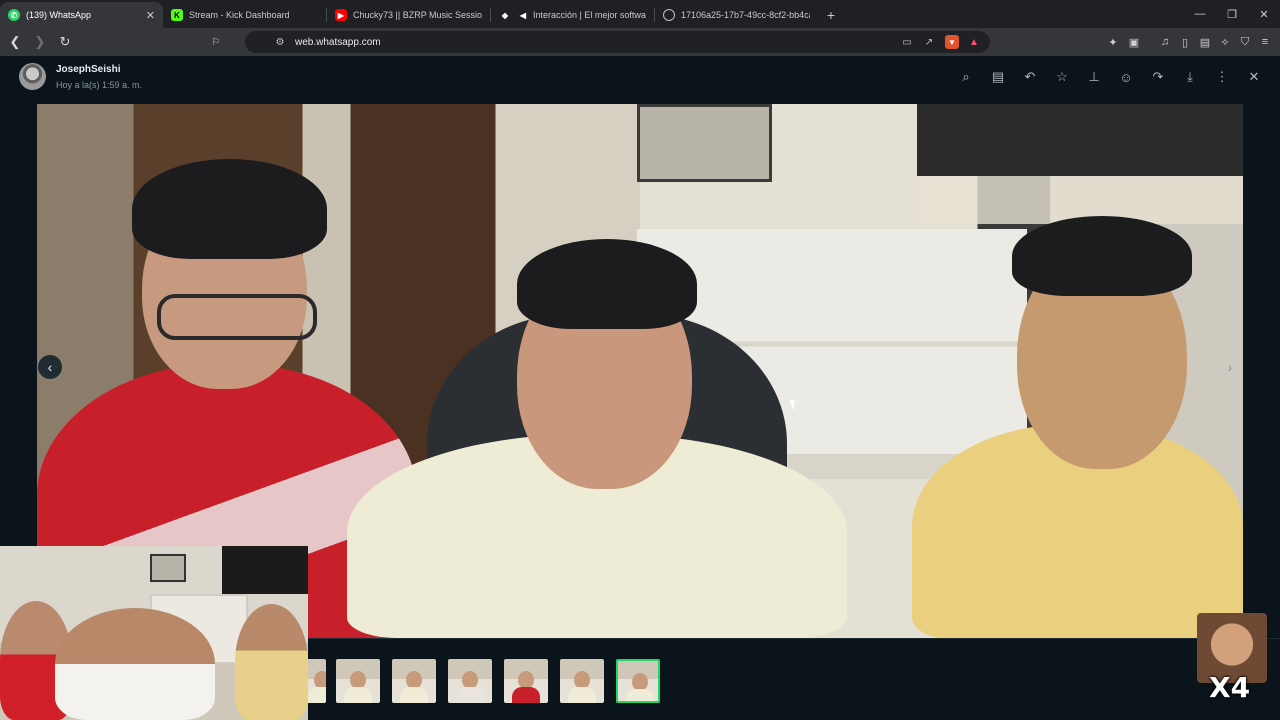 The width and height of the screenshot is (1280, 720). Describe the element at coordinates (1185, 42) in the screenshot. I see `sidebar-icon: ▯` at that location.